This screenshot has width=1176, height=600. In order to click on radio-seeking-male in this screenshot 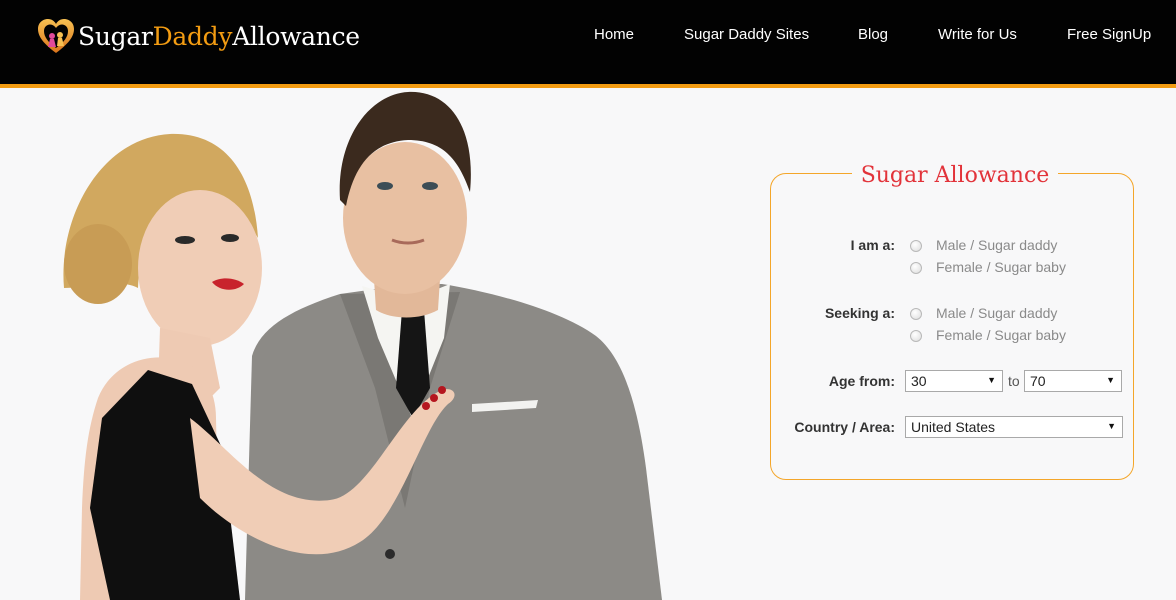, I will do `click(916, 314)`.